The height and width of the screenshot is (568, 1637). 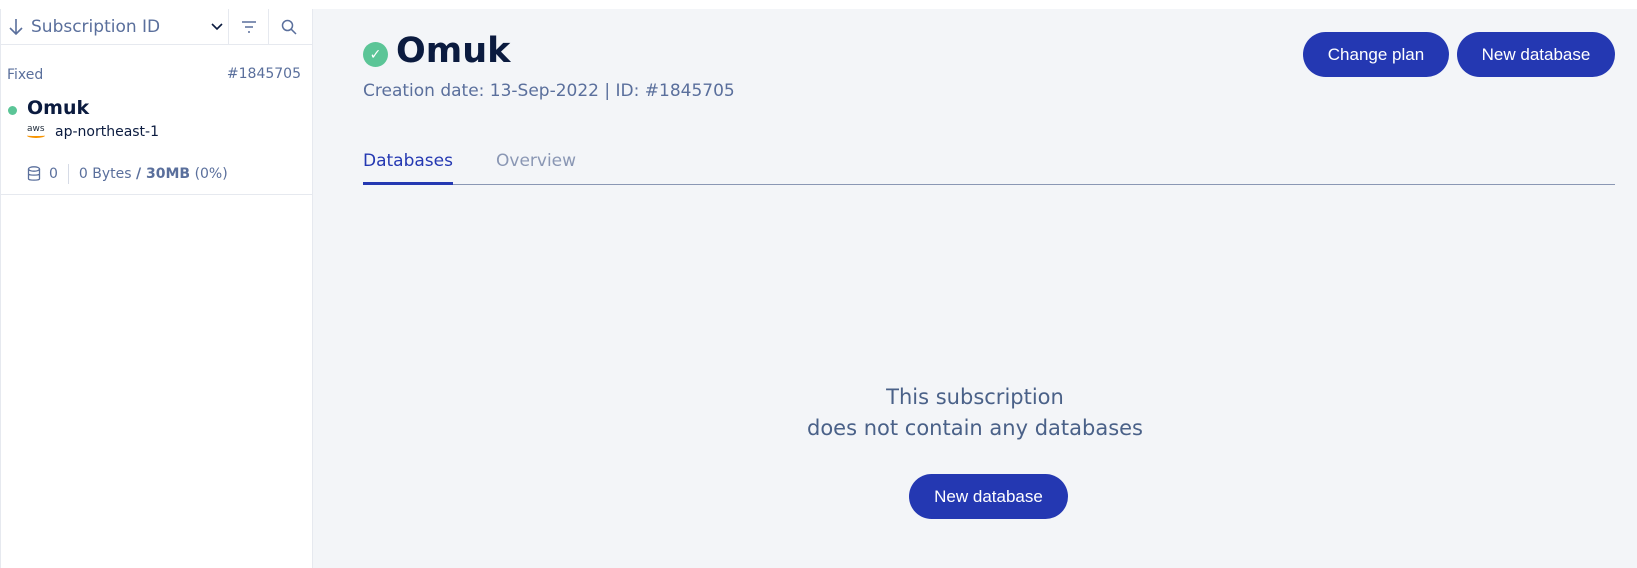 What do you see at coordinates (375, 54) in the screenshot?
I see `check-icon: ✓` at bounding box center [375, 54].